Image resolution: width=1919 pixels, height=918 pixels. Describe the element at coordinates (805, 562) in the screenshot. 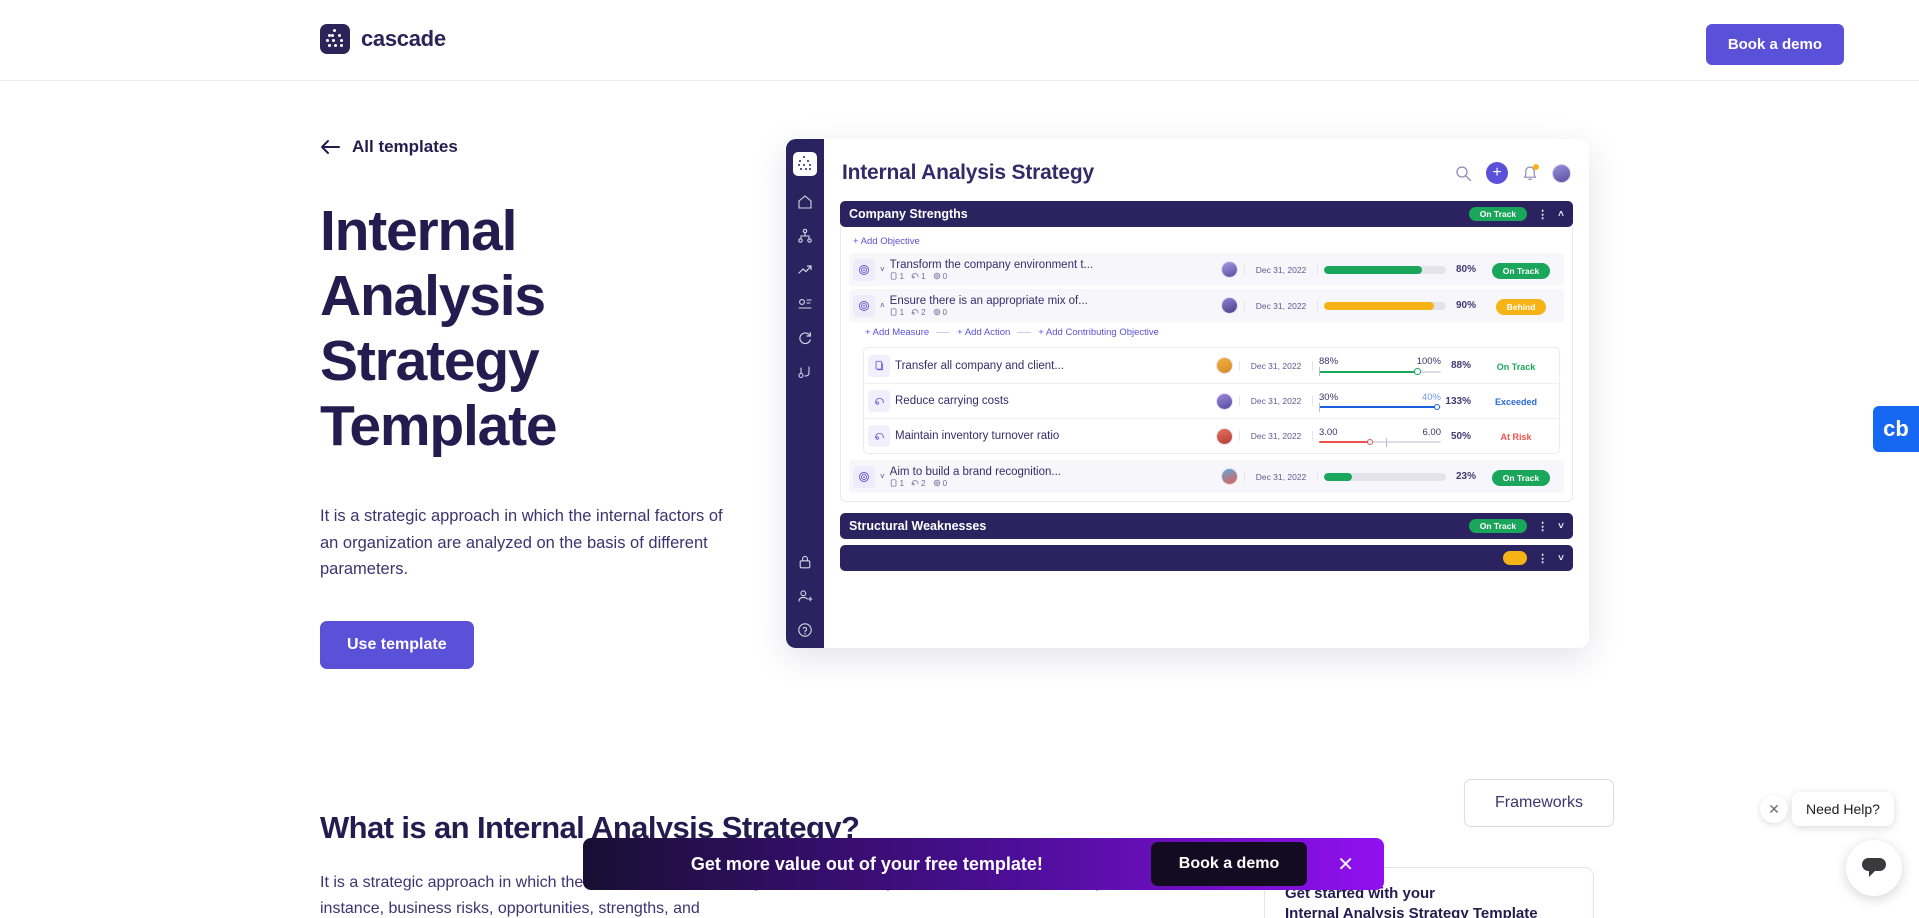

I see `lock-icon` at that location.